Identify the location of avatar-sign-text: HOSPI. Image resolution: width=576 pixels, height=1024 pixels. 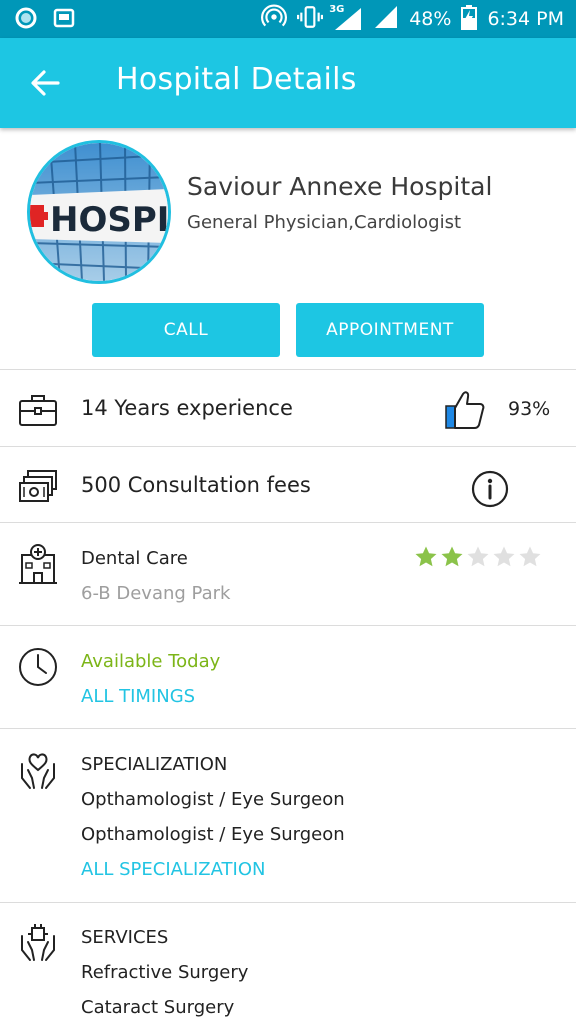
(109, 220).